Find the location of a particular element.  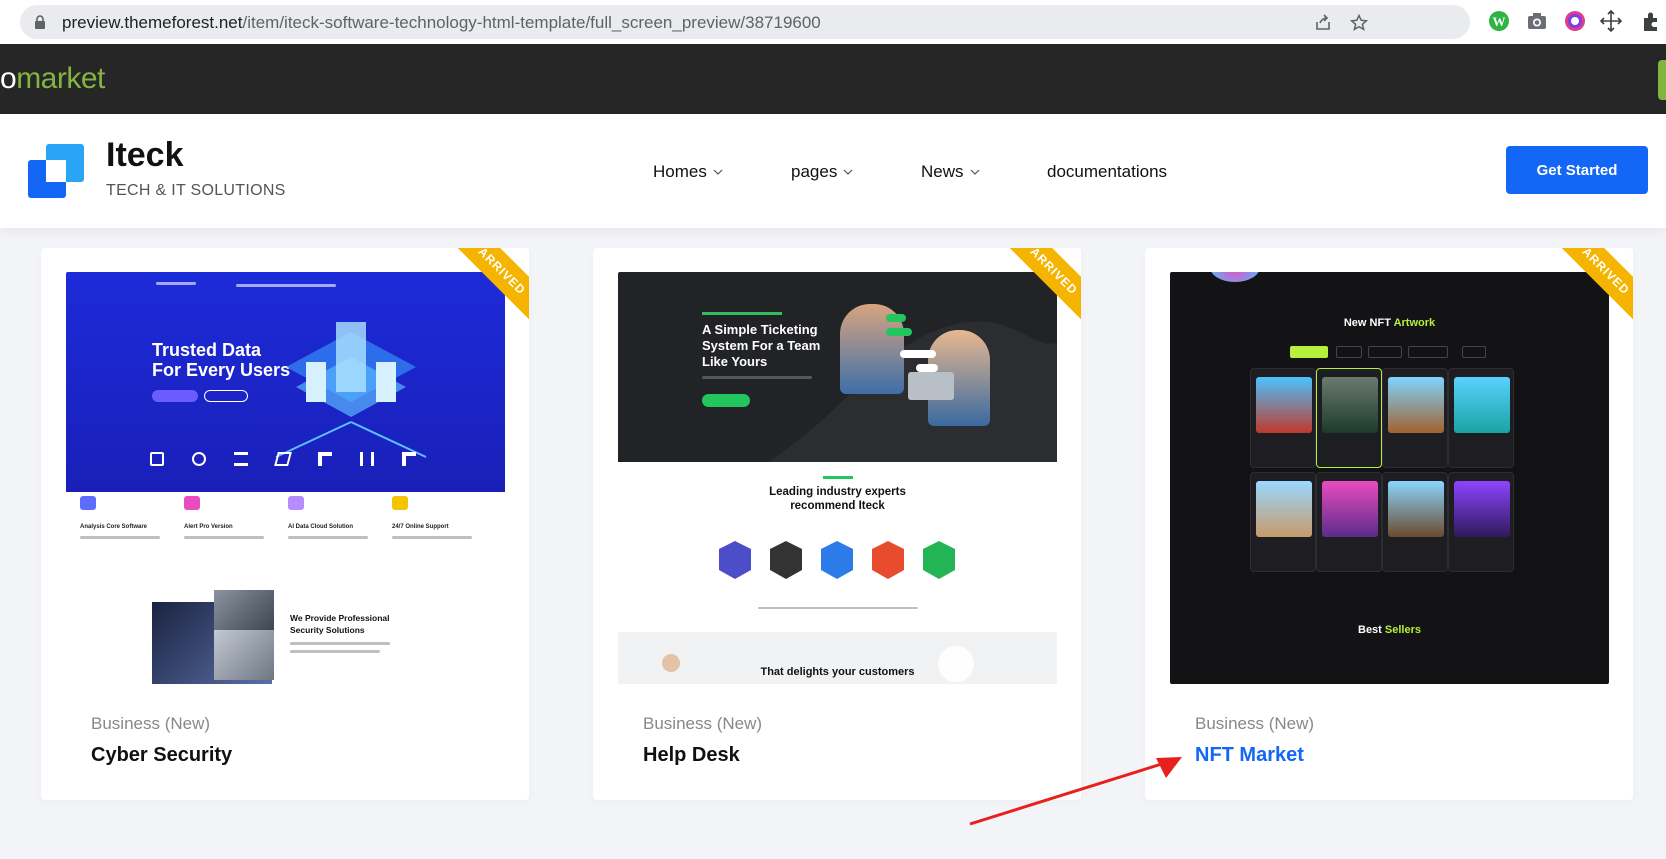

preview-section-title-1: Leading industry experts is located at coordinates (837, 492).